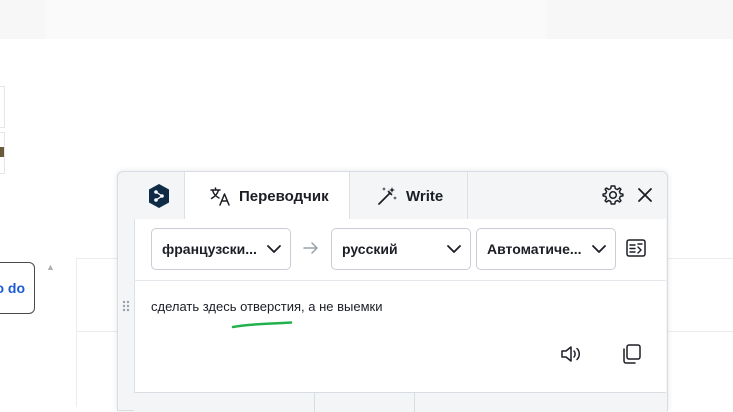  I want to click on background-todo-button: o do, so click(17, 288).